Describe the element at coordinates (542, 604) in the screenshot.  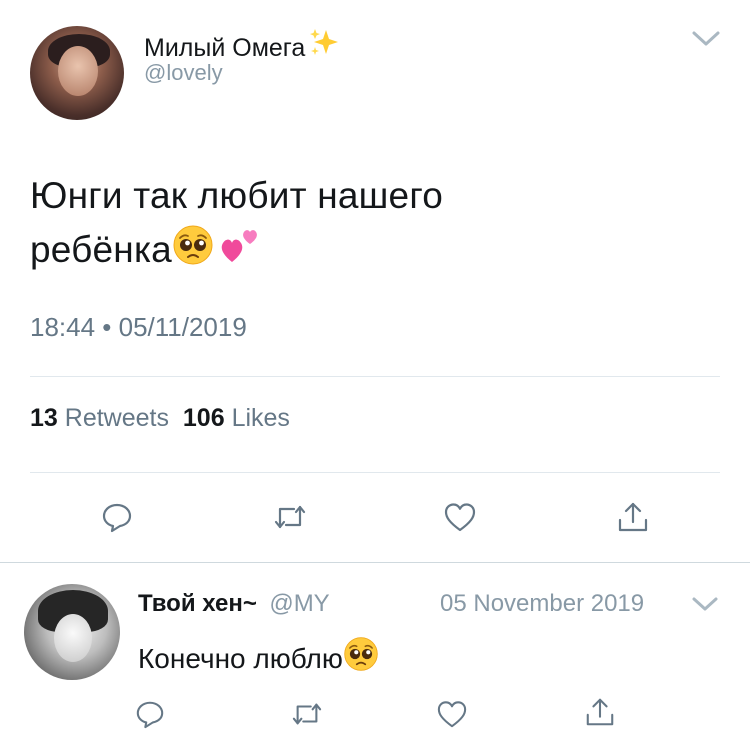
I see `reply-date: 05 November 2019` at that location.